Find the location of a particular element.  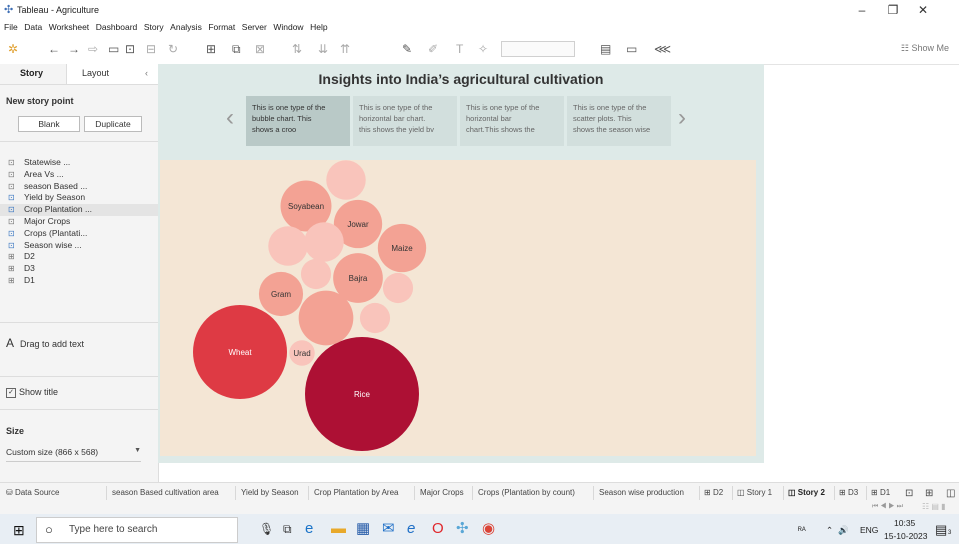

file-explorer-icon: ▬ is located at coordinates (338, 529).